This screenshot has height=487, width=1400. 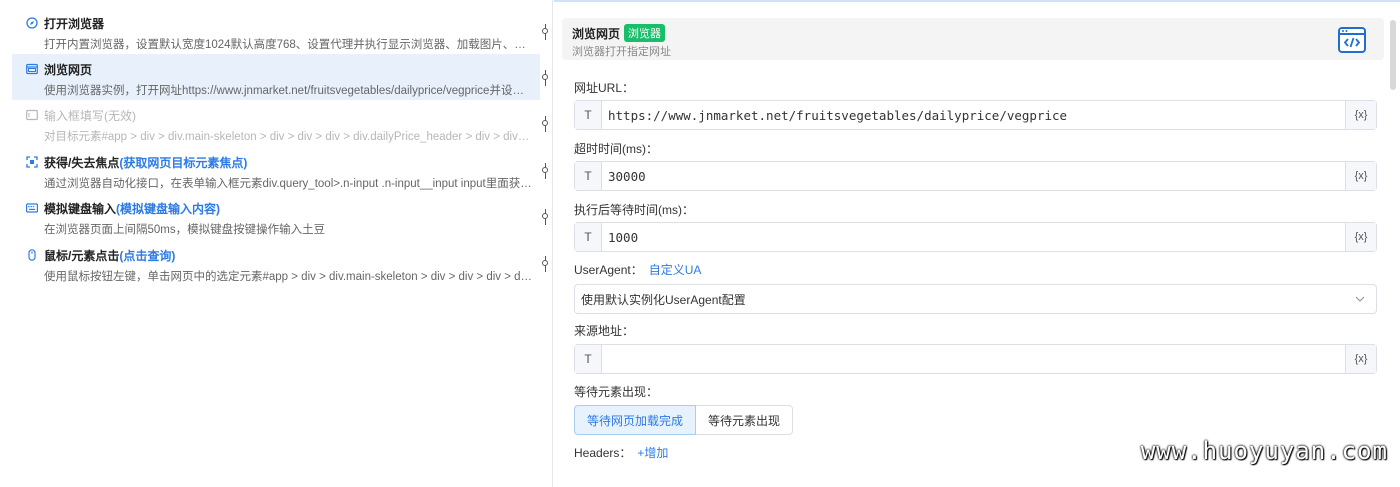 What do you see at coordinates (80, 208) in the screenshot?
I see `step-title: 模拟键盘输入` at bounding box center [80, 208].